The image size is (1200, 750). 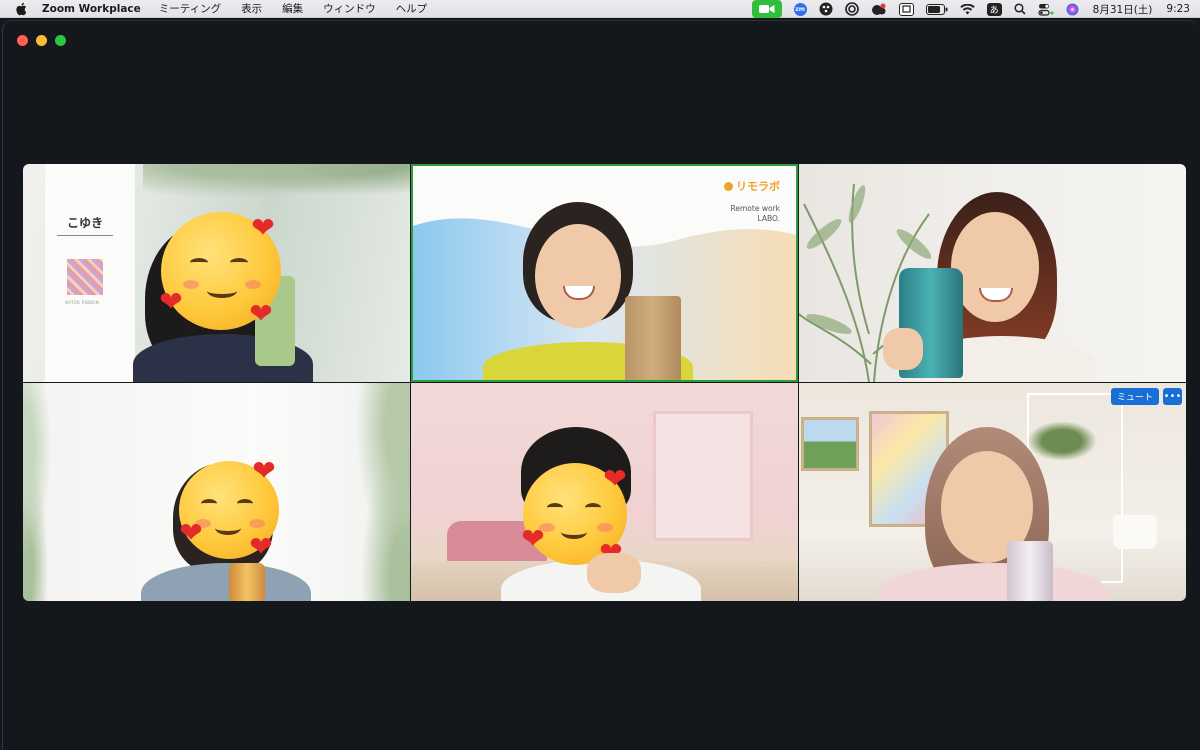 What do you see at coordinates (1172, 396) in the screenshot?
I see `more-options-button: •••` at bounding box center [1172, 396].